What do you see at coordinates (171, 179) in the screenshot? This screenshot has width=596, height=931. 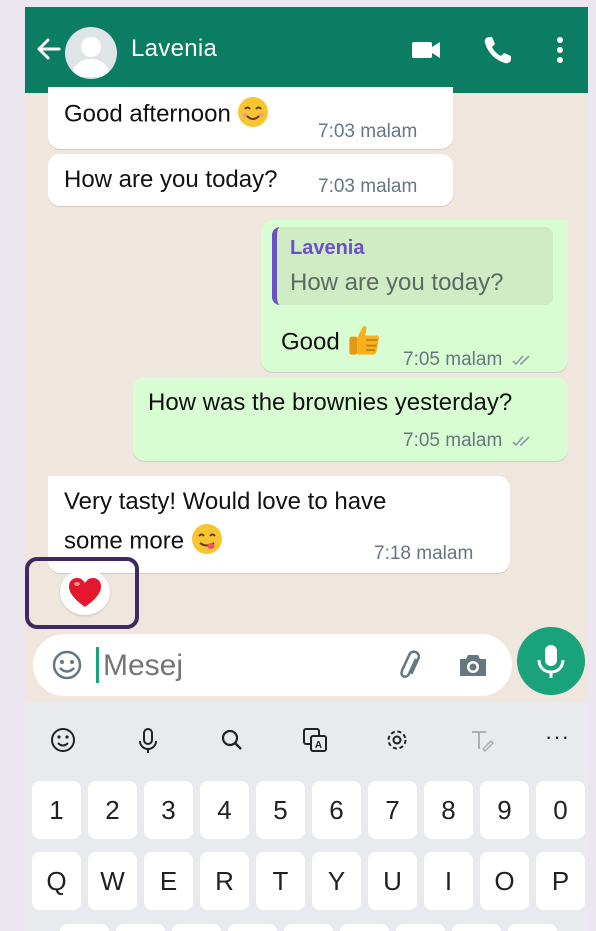 I see `message-text: How are you today?` at bounding box center [171, 179].